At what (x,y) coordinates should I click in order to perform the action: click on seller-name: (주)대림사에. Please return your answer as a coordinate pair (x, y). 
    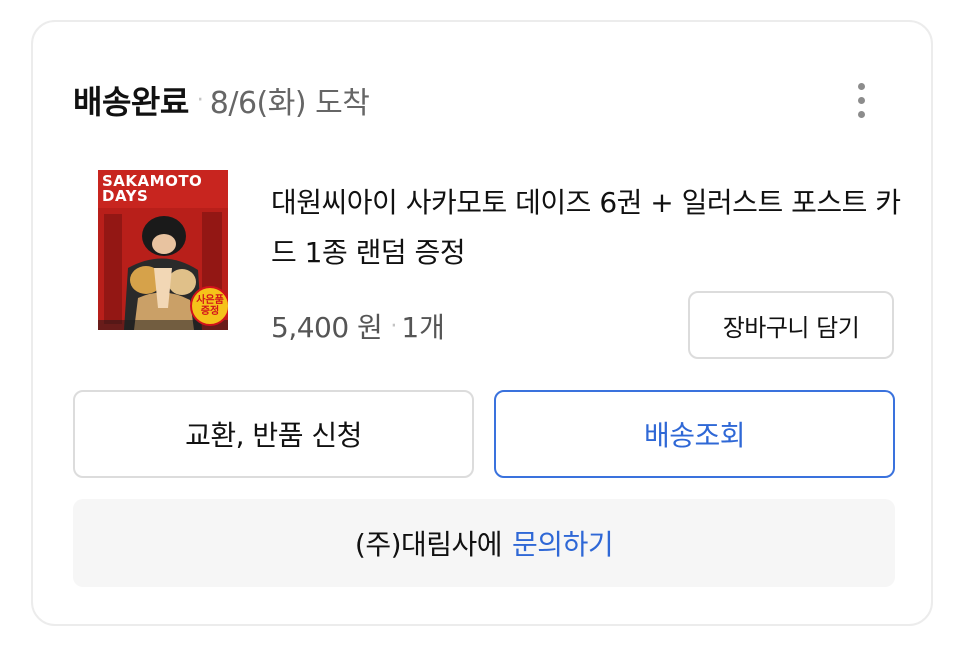
    Looking at the image, I should click on (428, 544).